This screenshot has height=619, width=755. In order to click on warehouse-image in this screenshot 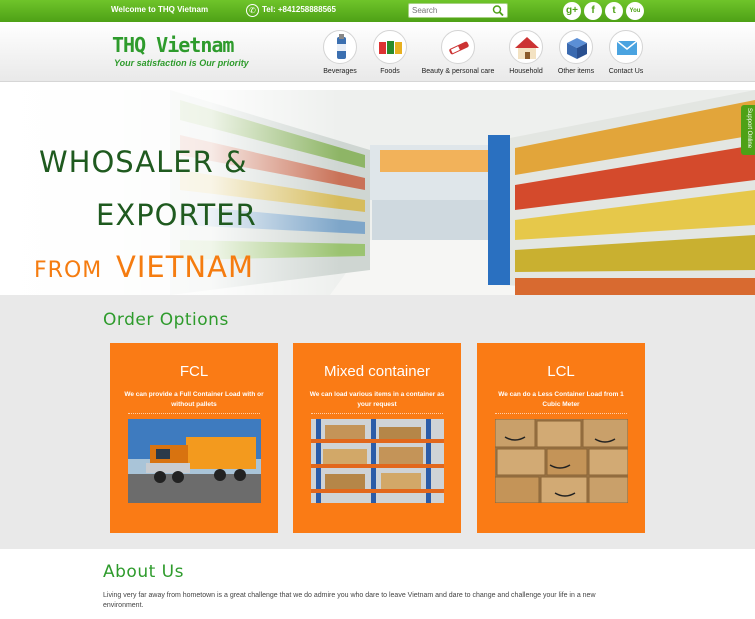, I will do `click(377, 461)`.